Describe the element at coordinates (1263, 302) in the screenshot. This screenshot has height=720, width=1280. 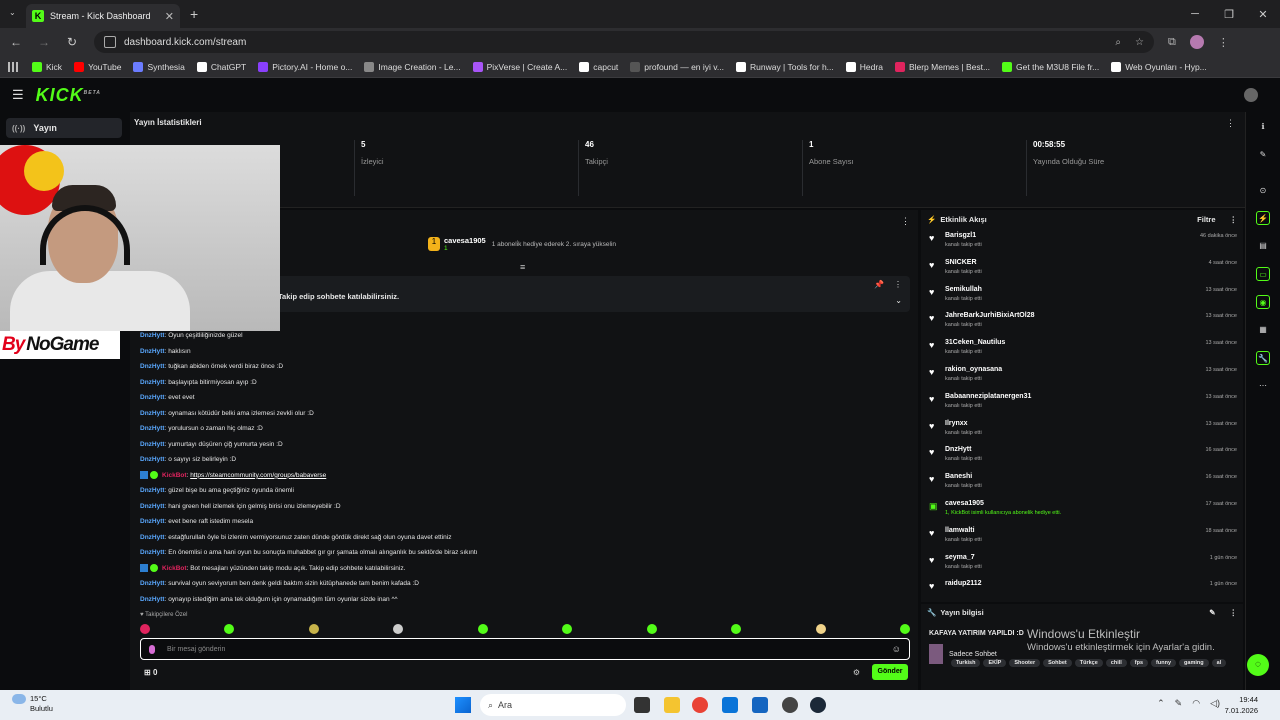
I see `broadcast-icon: ◉` at that location.